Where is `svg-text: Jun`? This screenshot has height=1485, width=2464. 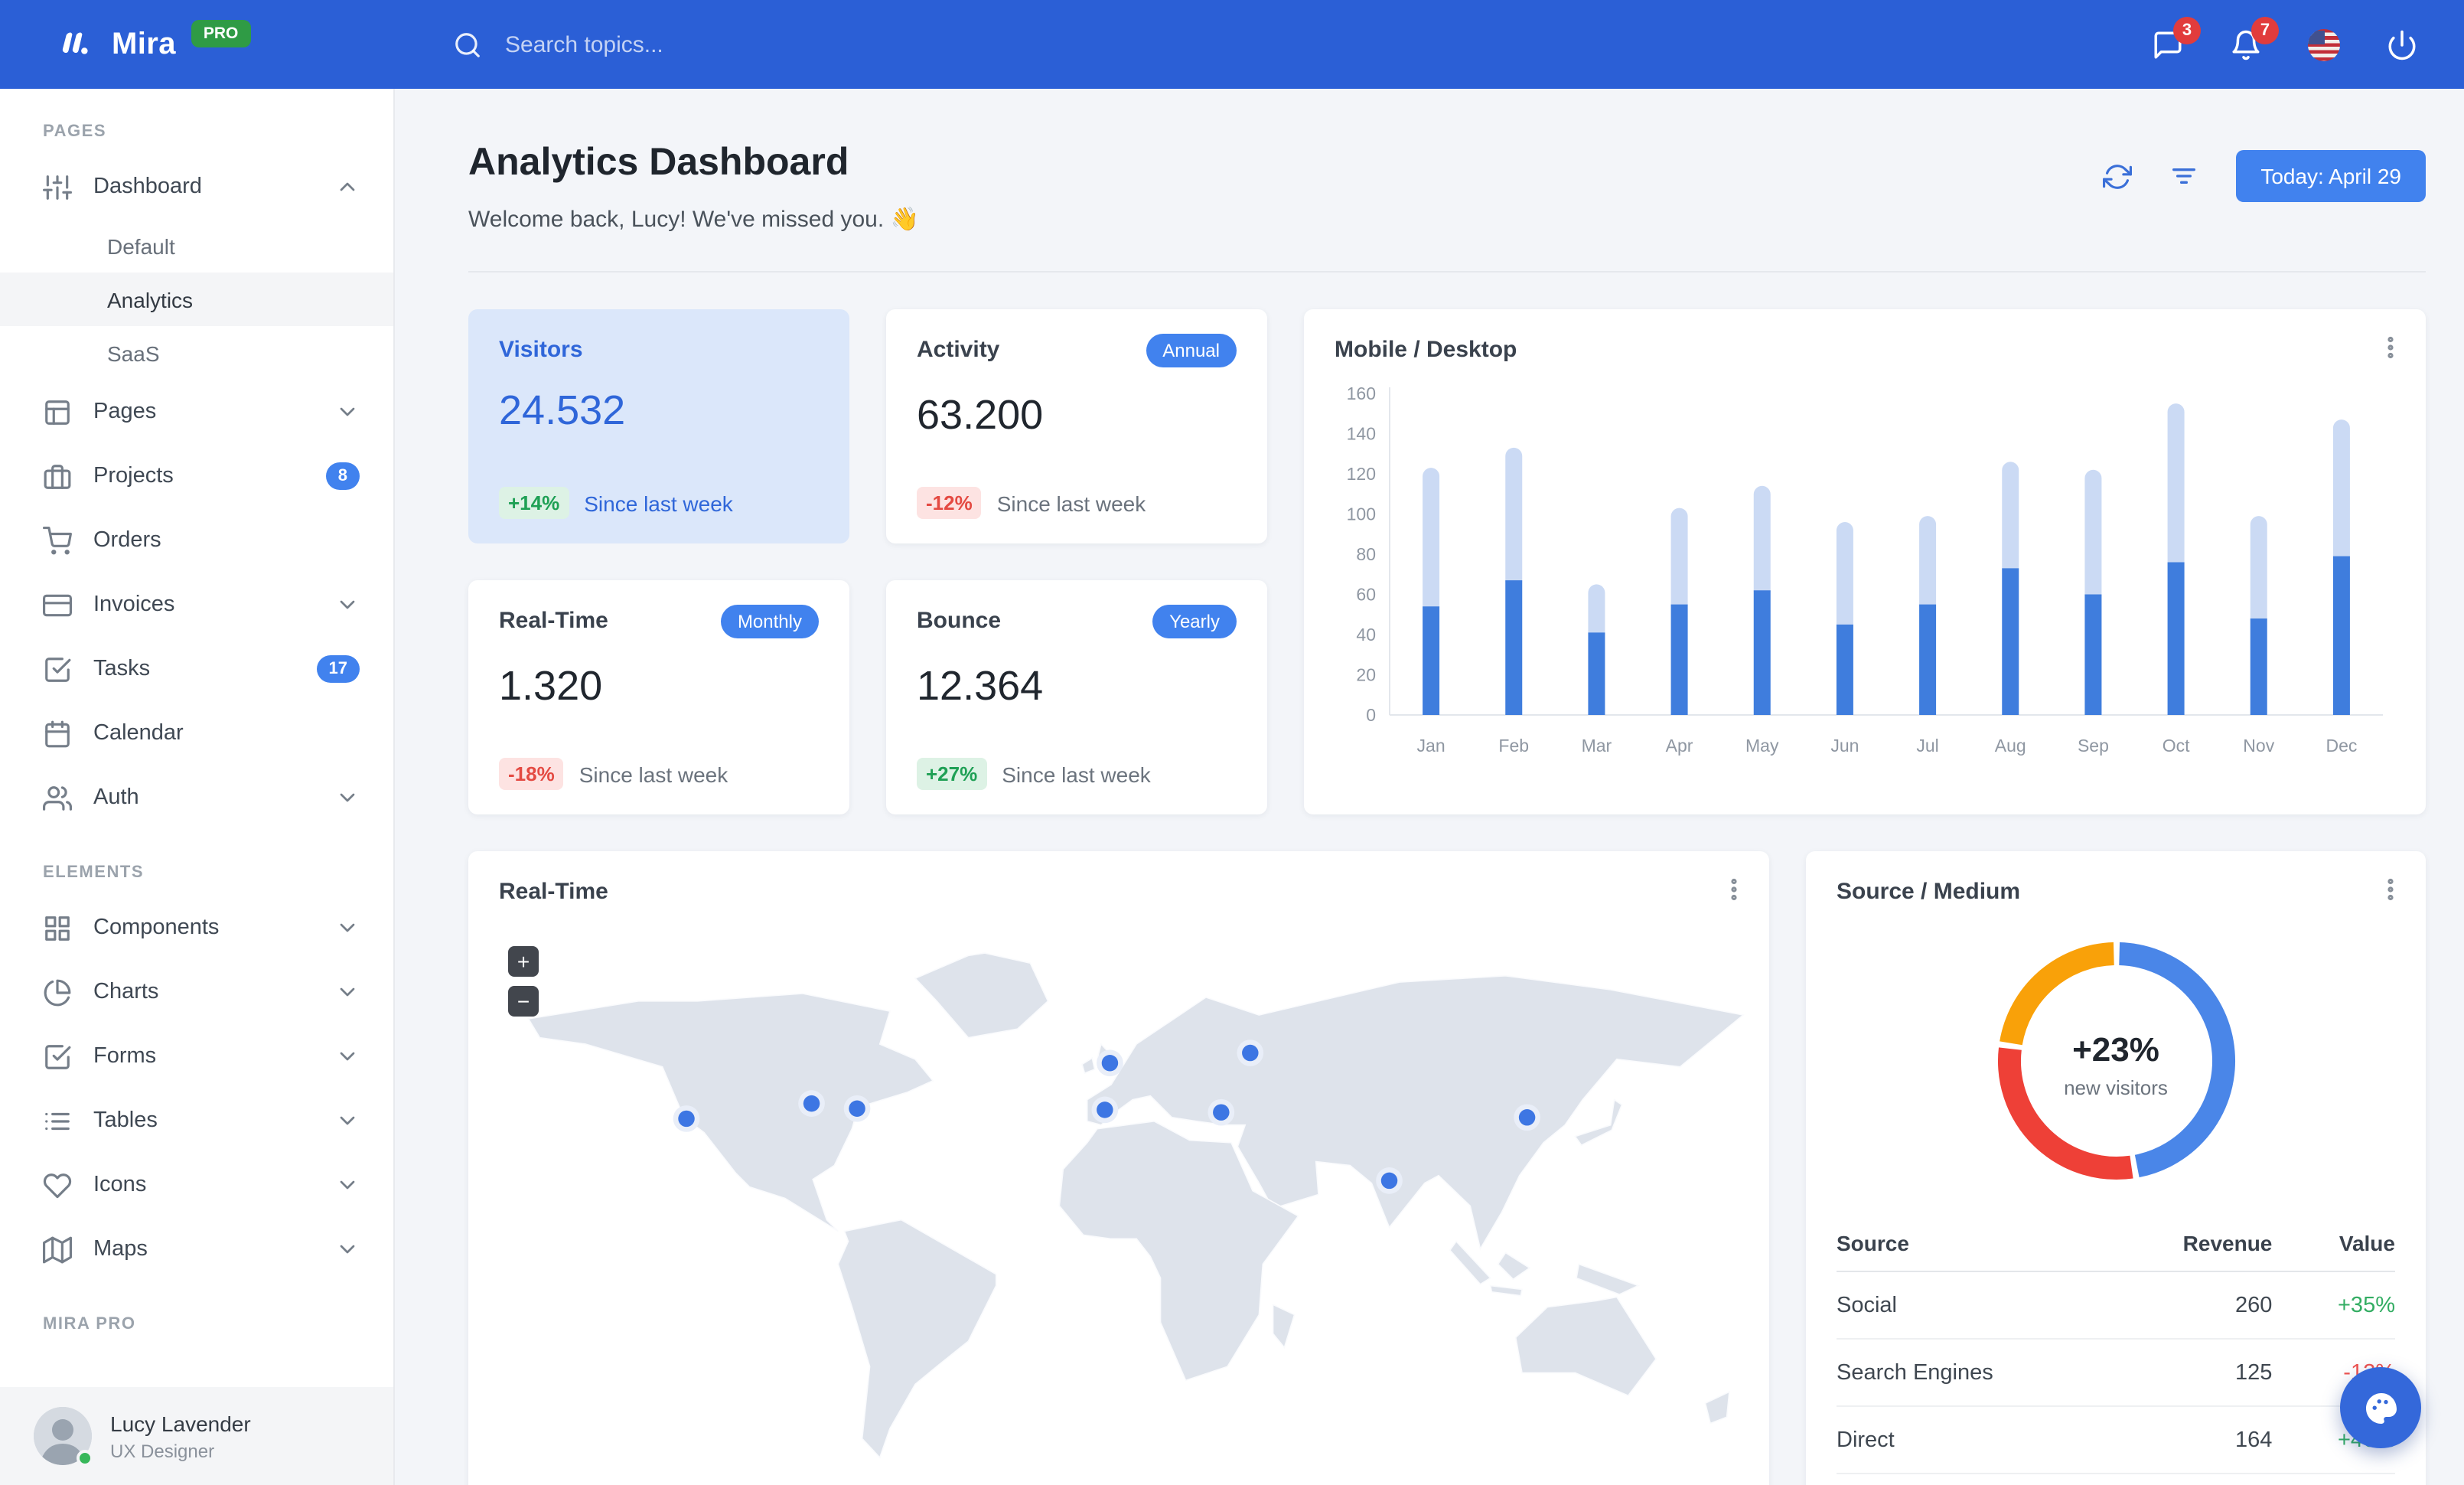 svg-text: Jun is located at coordinates (1845, 746).